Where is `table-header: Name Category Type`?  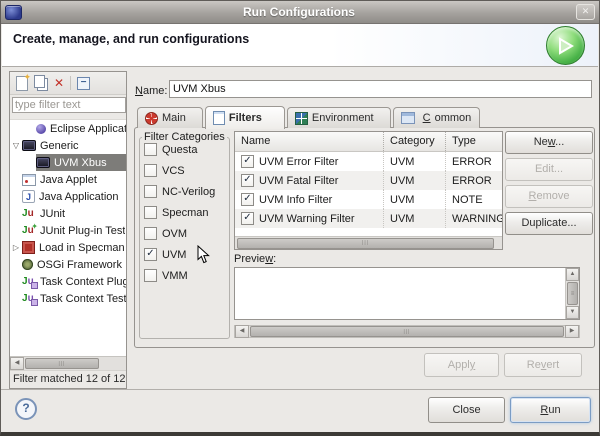 table-header: Name Category Type is located at coordinates (368, 142).